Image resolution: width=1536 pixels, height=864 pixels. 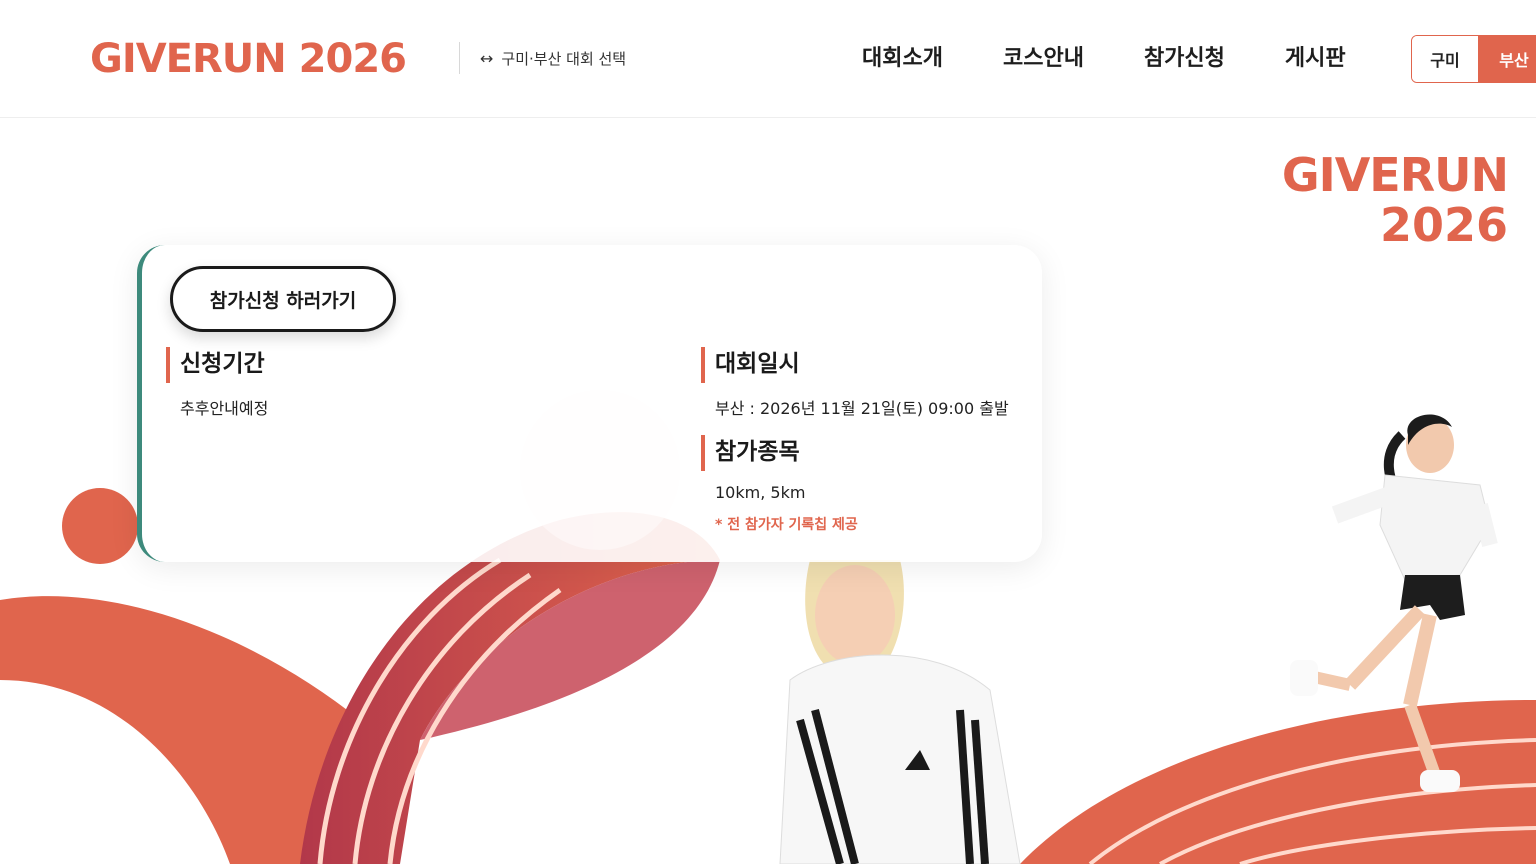 I want to click on nav-item-board: 게시판, so click(x=1315, y=56).